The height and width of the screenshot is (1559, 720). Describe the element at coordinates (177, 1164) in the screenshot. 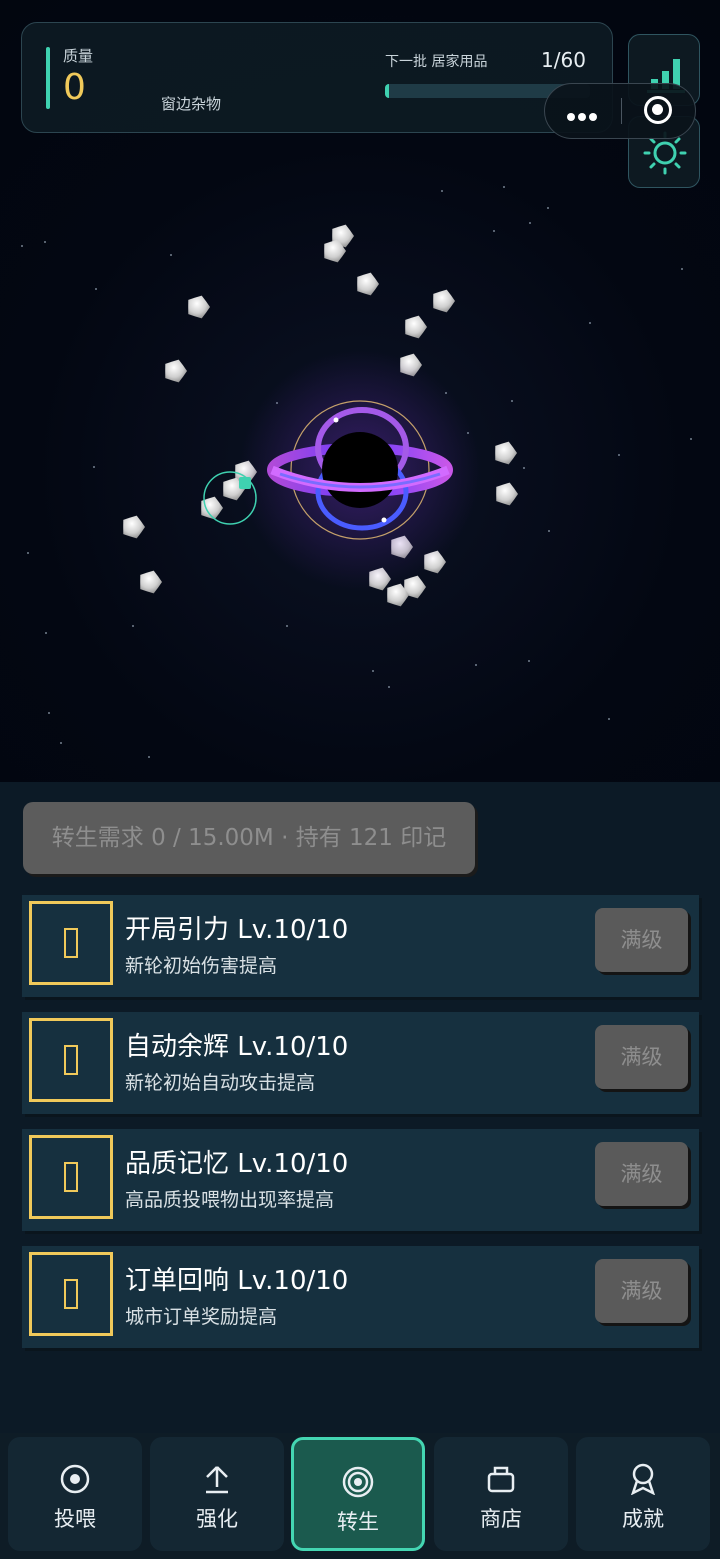

I see `upgrade-name: 品质记忆` at that location.